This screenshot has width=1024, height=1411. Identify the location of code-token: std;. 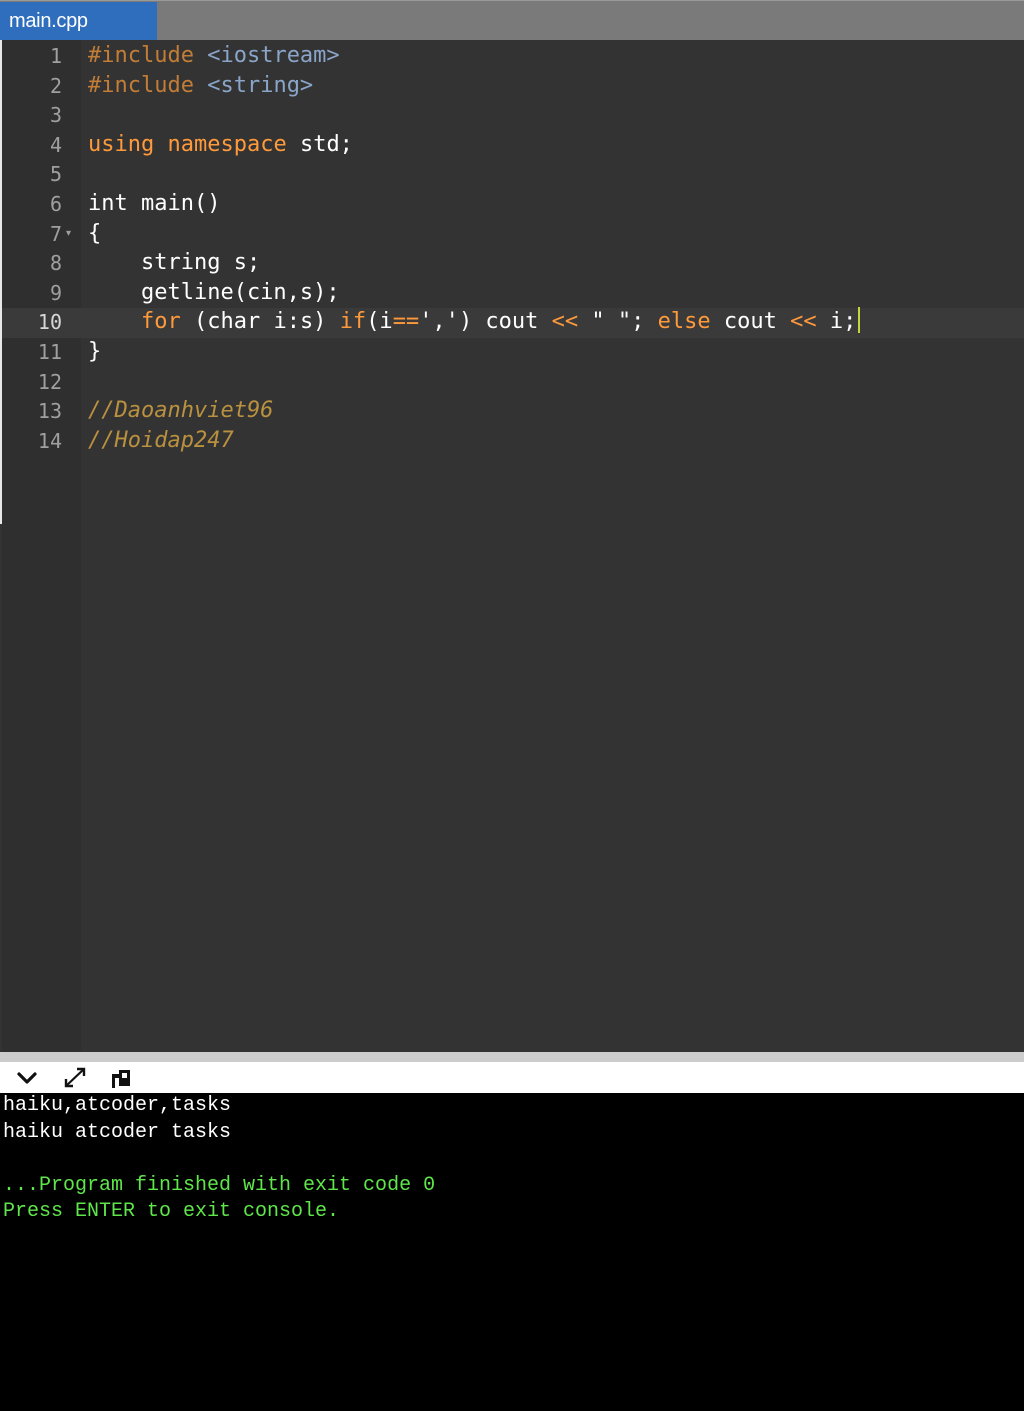
(319, 144).